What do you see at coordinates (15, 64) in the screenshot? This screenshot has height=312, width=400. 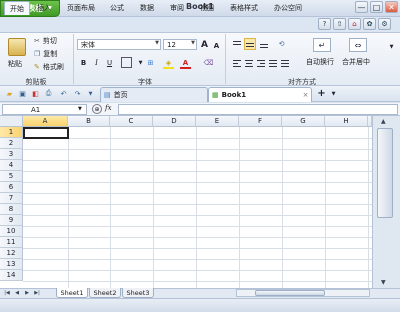 I see `paste-button: 粘贴` at bounding box center [15, 64].